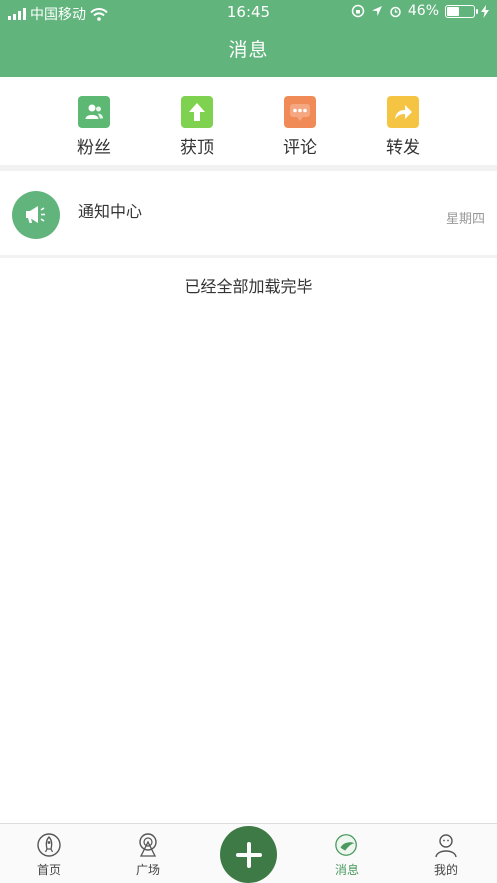  I want to click on comment-bubble-icon, so click(300, 112).